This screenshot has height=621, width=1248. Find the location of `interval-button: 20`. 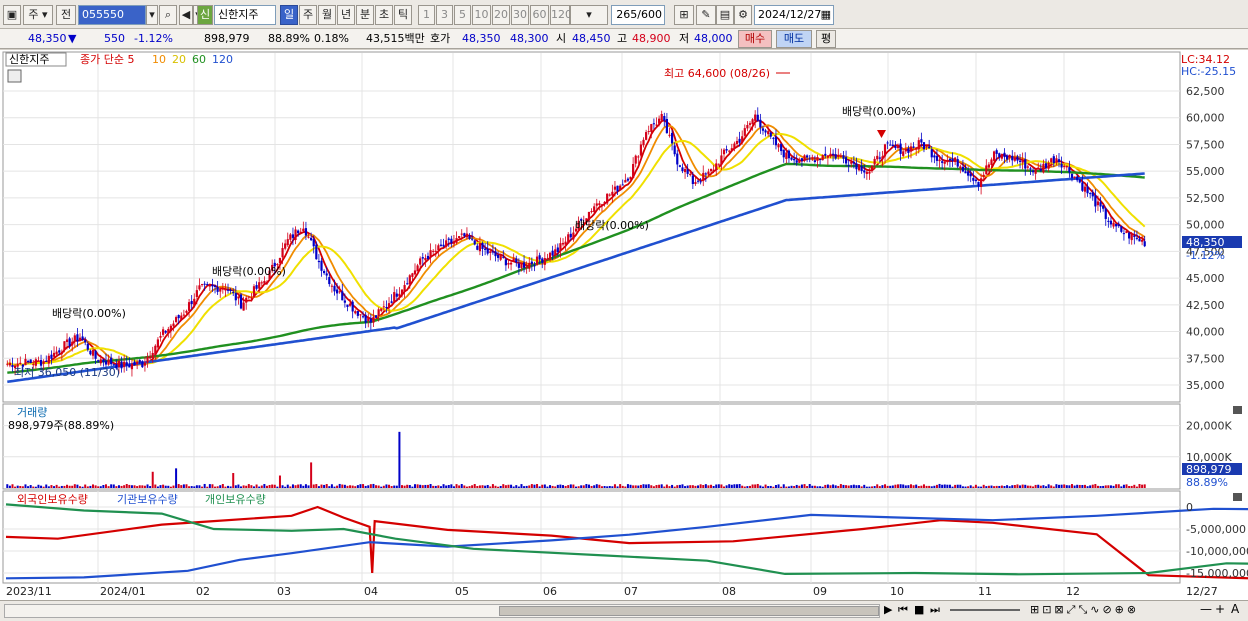

interval-button: 20 is located at coordinates (501, 15).